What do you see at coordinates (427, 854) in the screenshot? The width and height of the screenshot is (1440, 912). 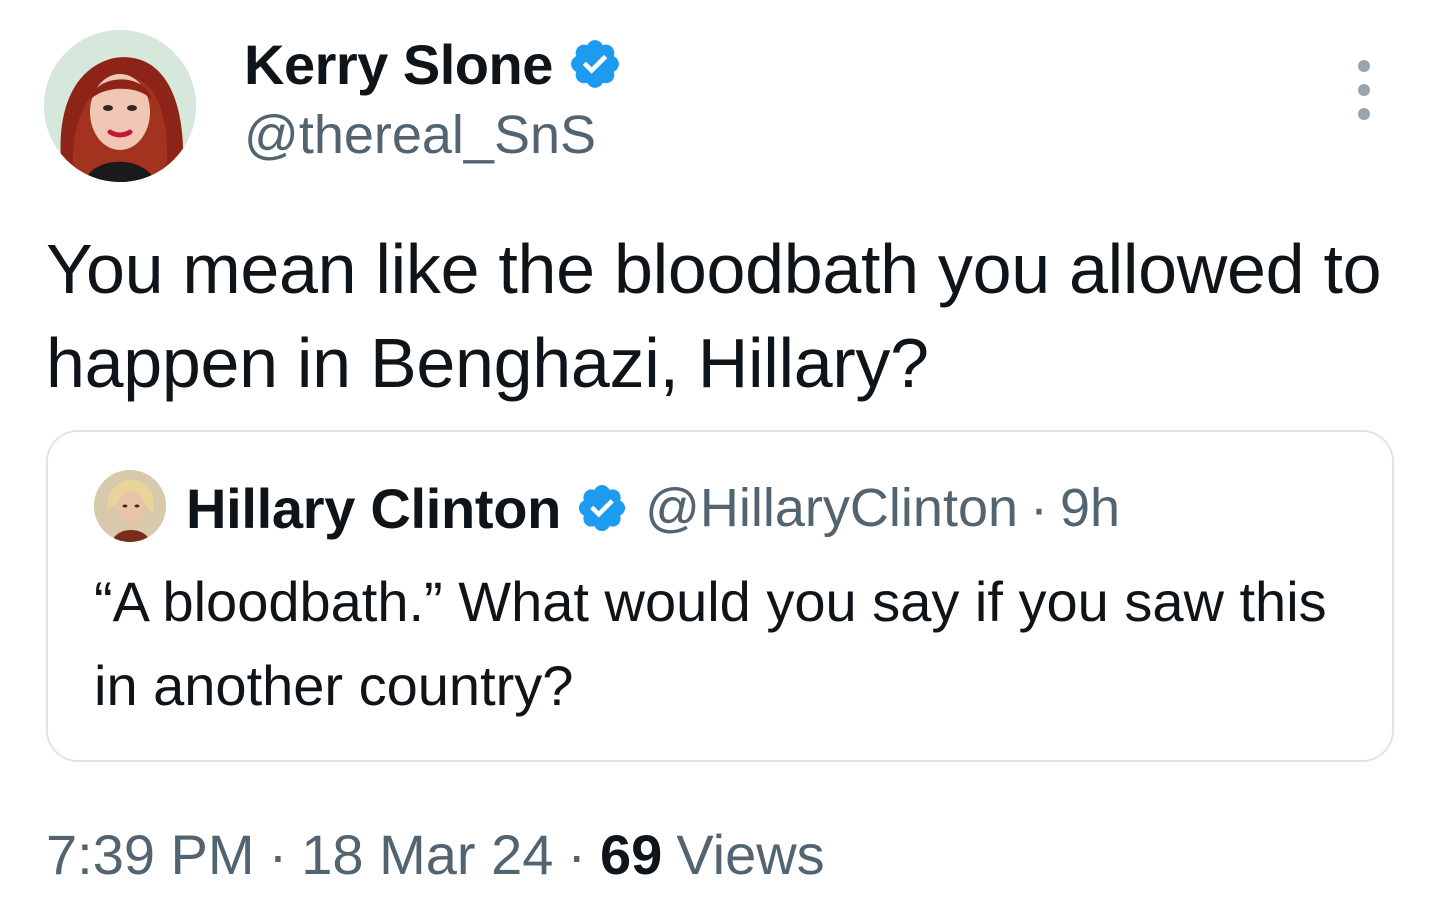 I see `tweet-date: 18 Mar 24` at bounding box center [427, 854].